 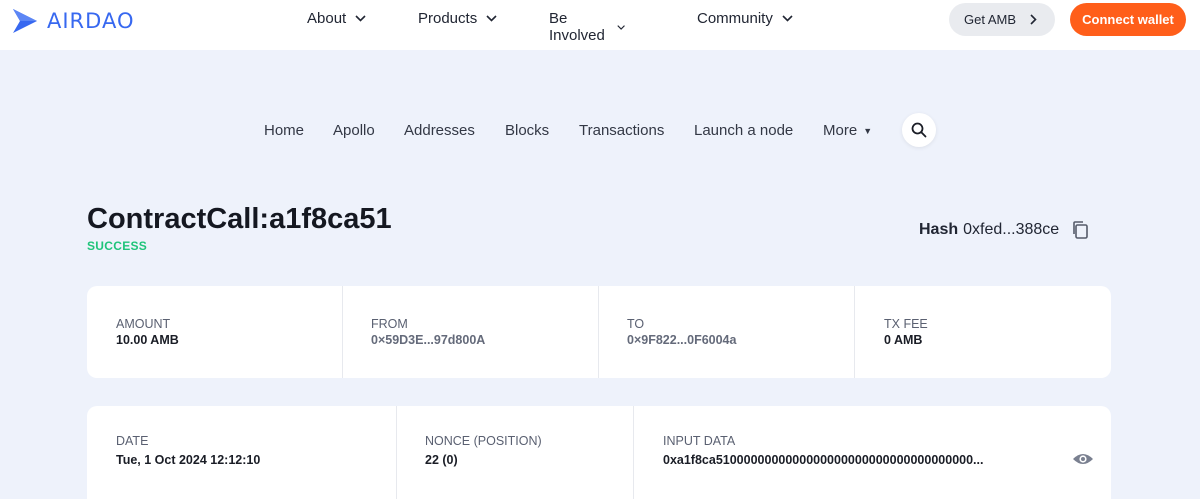 I want to click on nonce-value: 22 (0), so click(x=441, y=460).